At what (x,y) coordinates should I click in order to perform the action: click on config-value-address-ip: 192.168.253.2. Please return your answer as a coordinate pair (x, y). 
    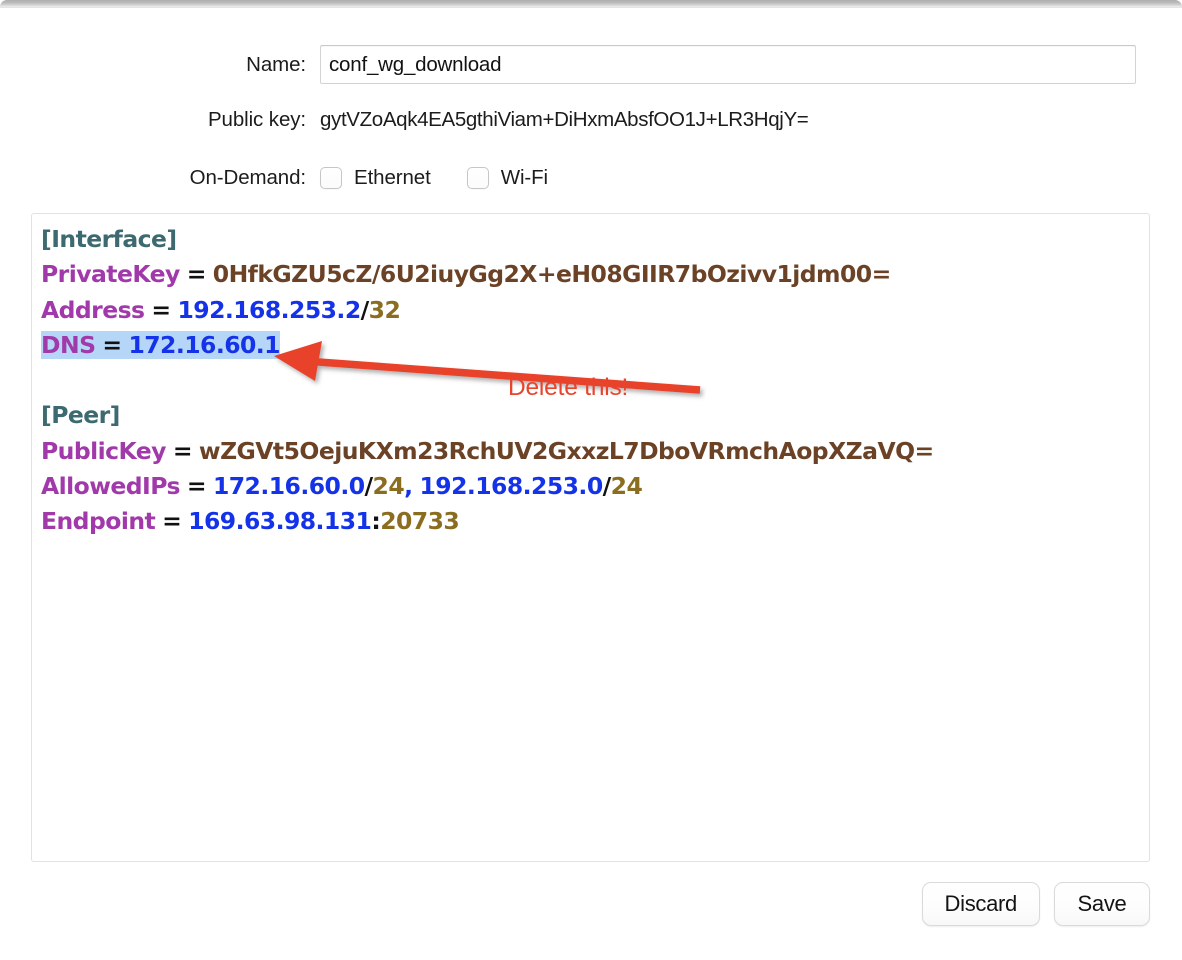
    Looking at the image, I should click on (269, 309).